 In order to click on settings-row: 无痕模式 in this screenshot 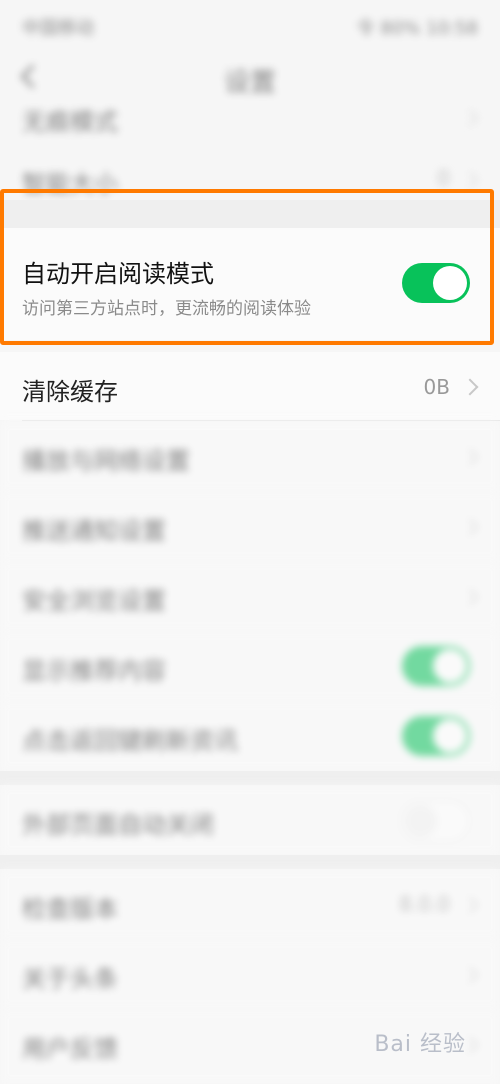, I will do `click(250, 118)`.